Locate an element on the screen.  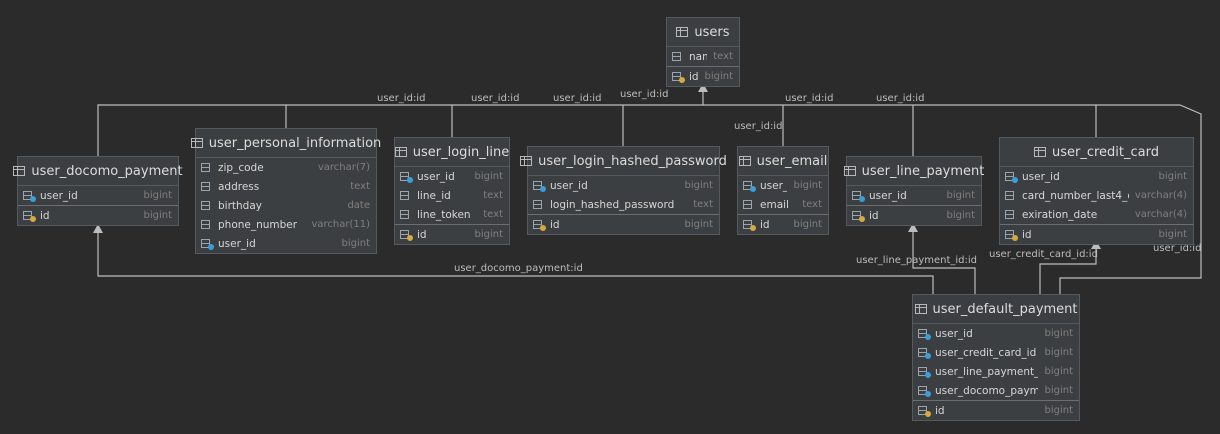
table-header: user_login_hashed_password is located at coordinates (623, 161).